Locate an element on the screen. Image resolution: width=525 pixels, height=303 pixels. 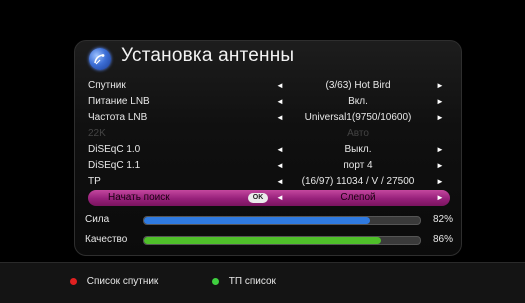
signal-quality-bar is located at coordinates (282, 240).